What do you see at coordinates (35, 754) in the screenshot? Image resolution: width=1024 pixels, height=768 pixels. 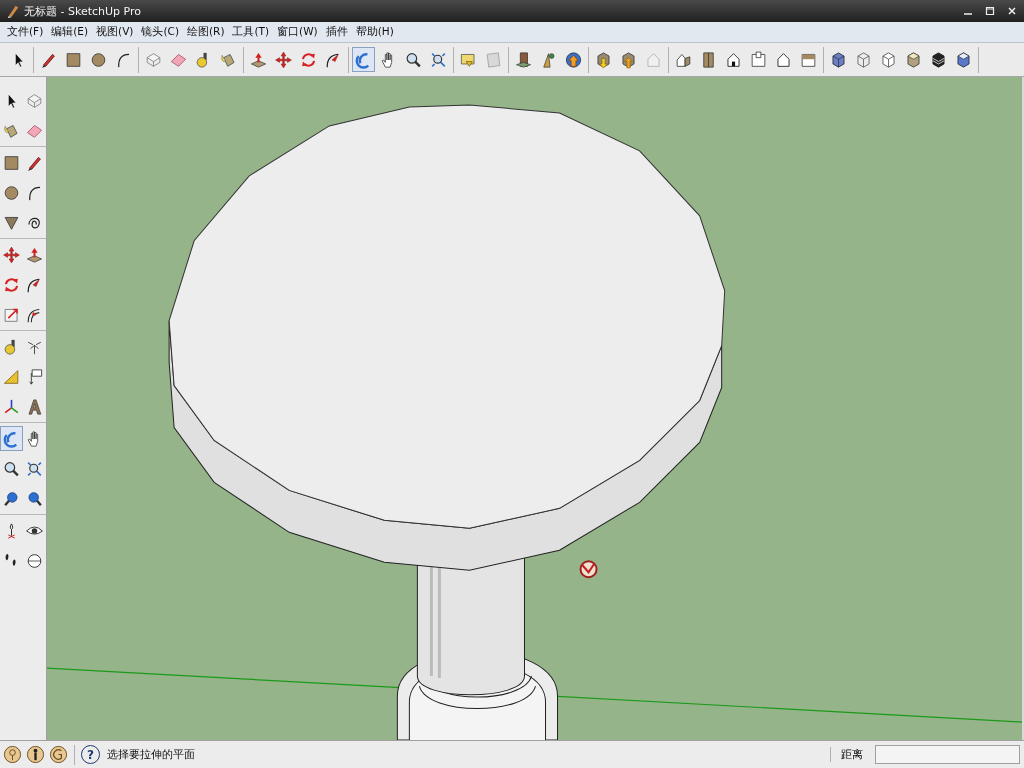 I see `person-circle-icon` at bounding box center [35, 754].